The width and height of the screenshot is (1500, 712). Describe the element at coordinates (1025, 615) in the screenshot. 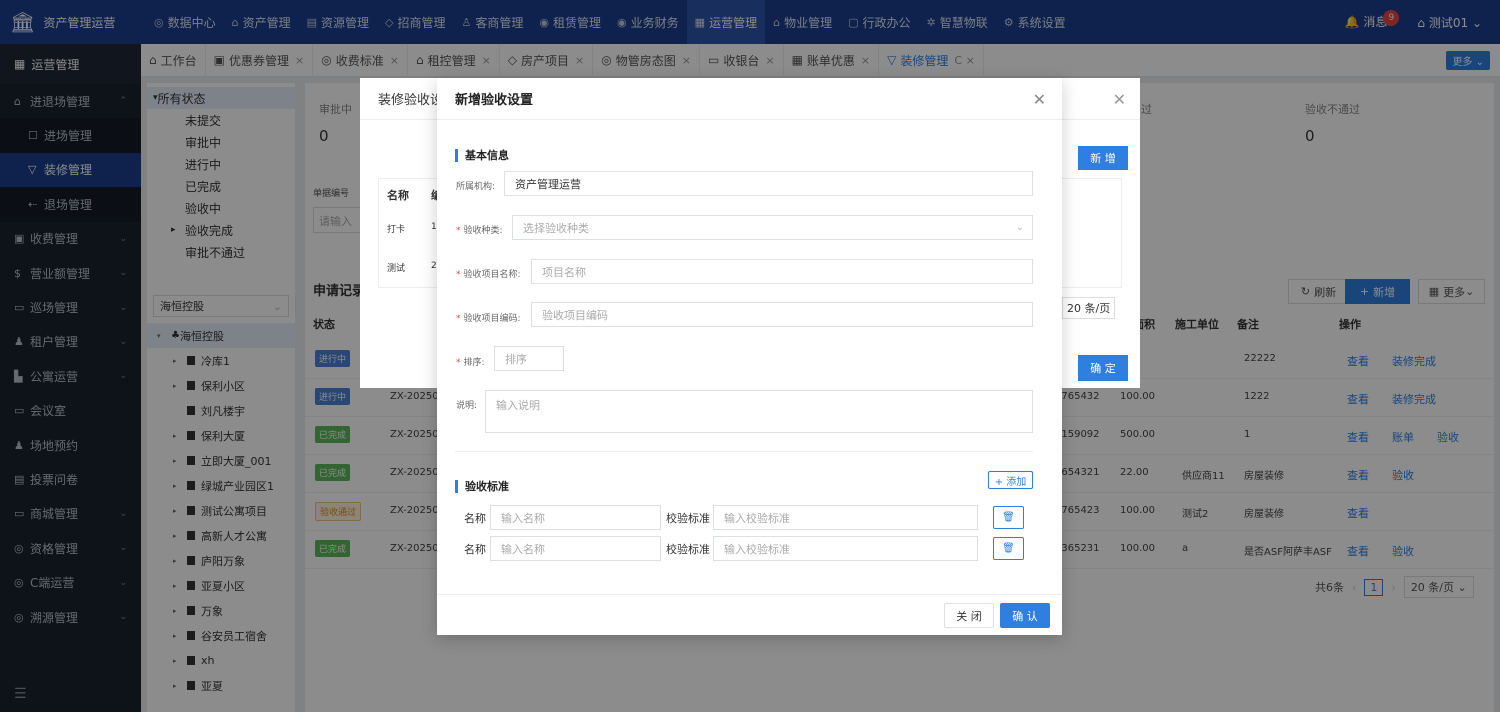

I see `confirm-button: 确 认` at that location.